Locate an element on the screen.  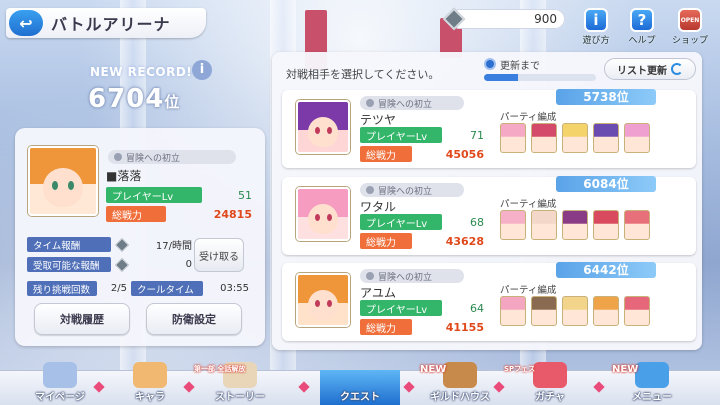
nav-character: キャラ is located at coordinates (150, 383).